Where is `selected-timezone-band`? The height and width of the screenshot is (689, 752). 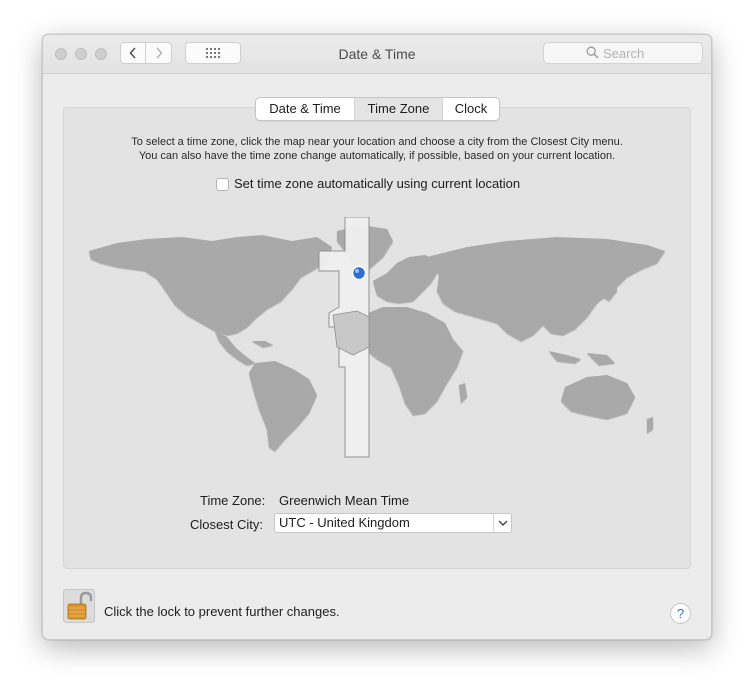 selected-timezone-band is located at coordinates (344, 337).